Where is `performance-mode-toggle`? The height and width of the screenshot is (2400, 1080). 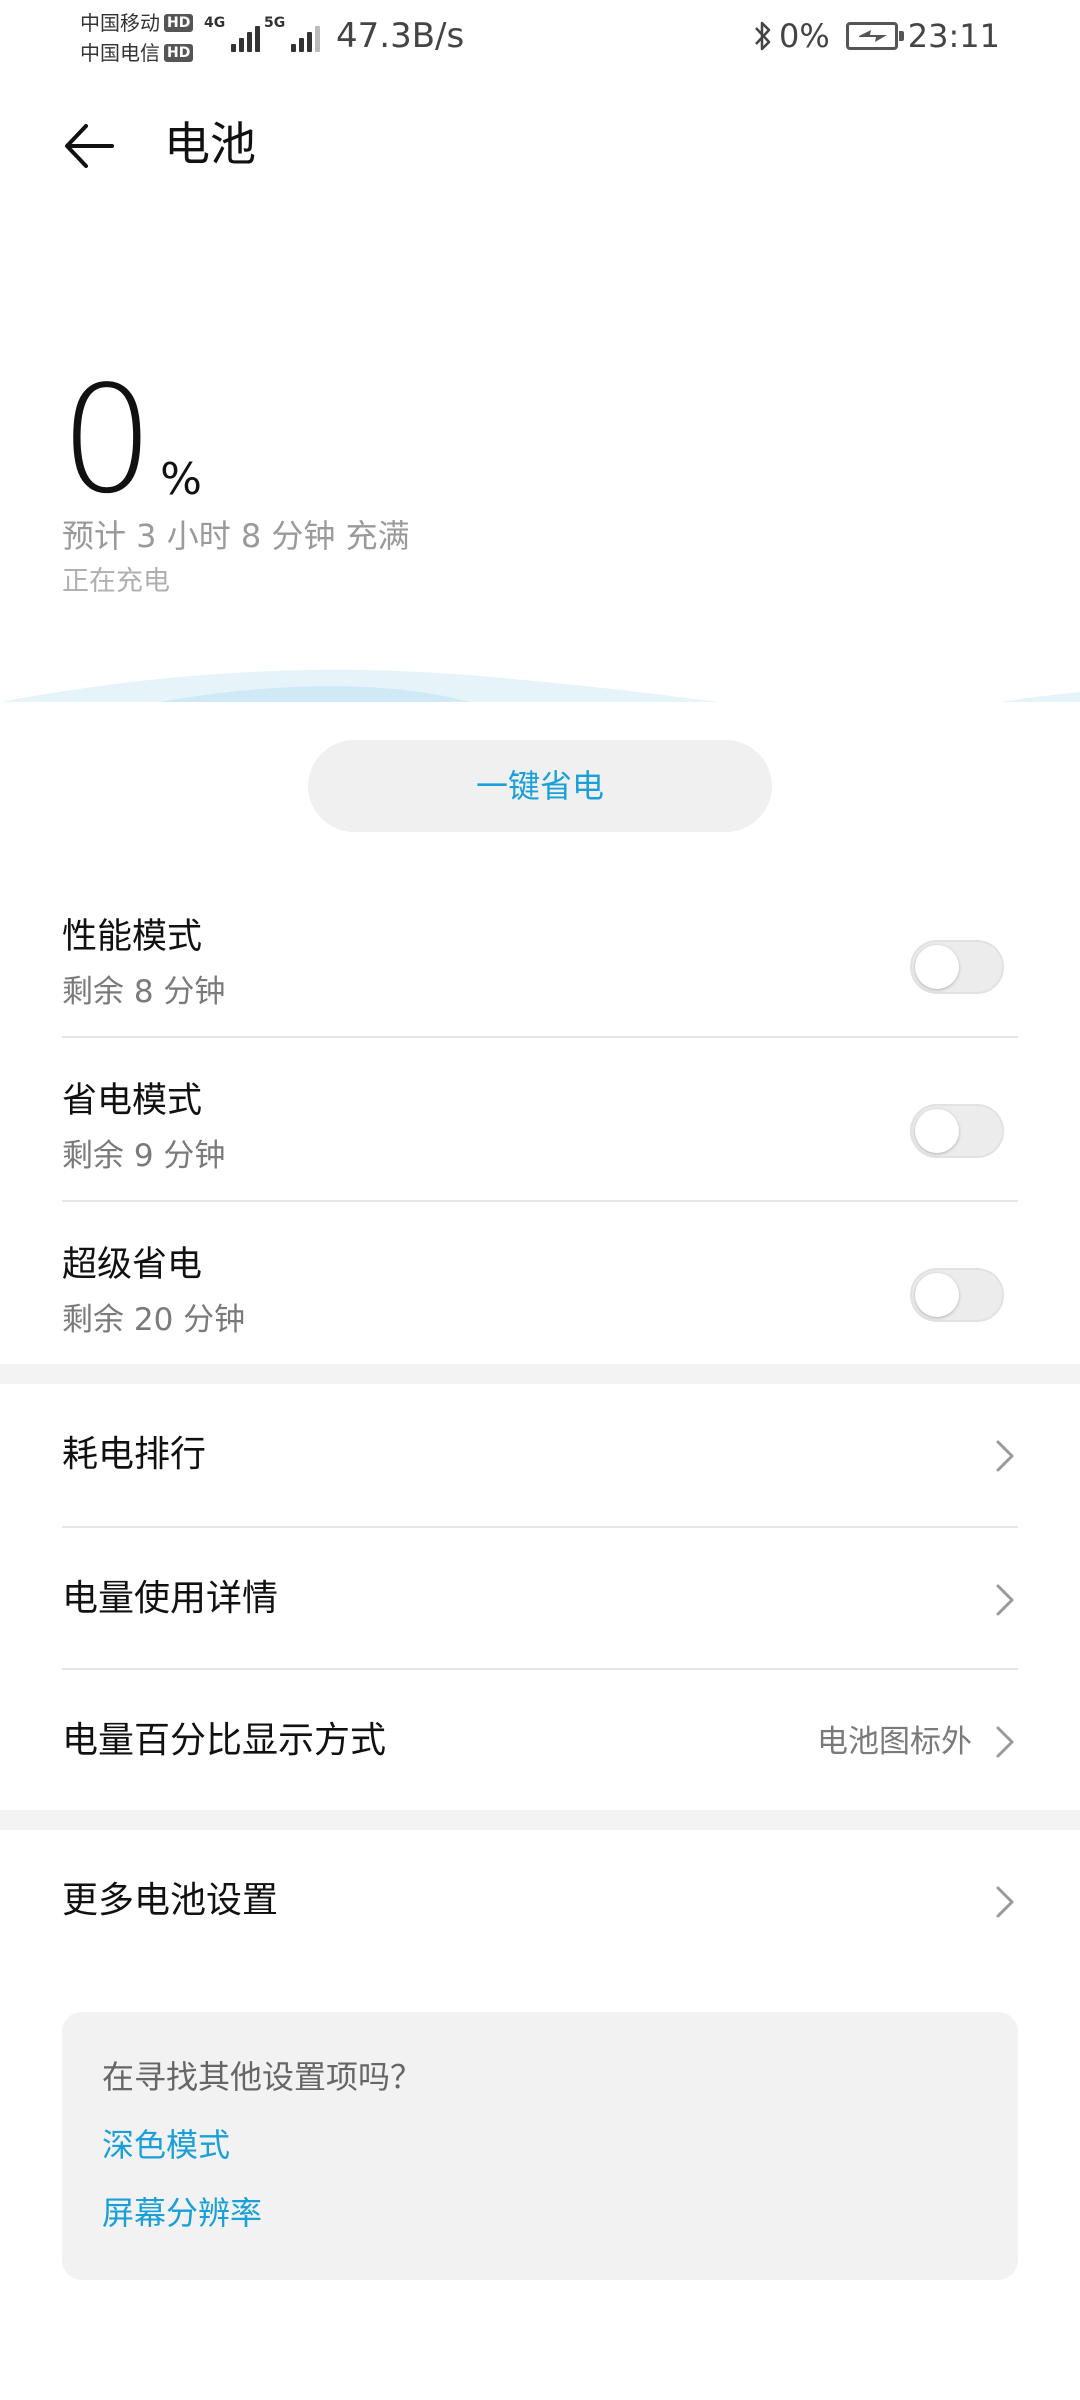 performance-mode-toggle is located at coordinates (957, 967).